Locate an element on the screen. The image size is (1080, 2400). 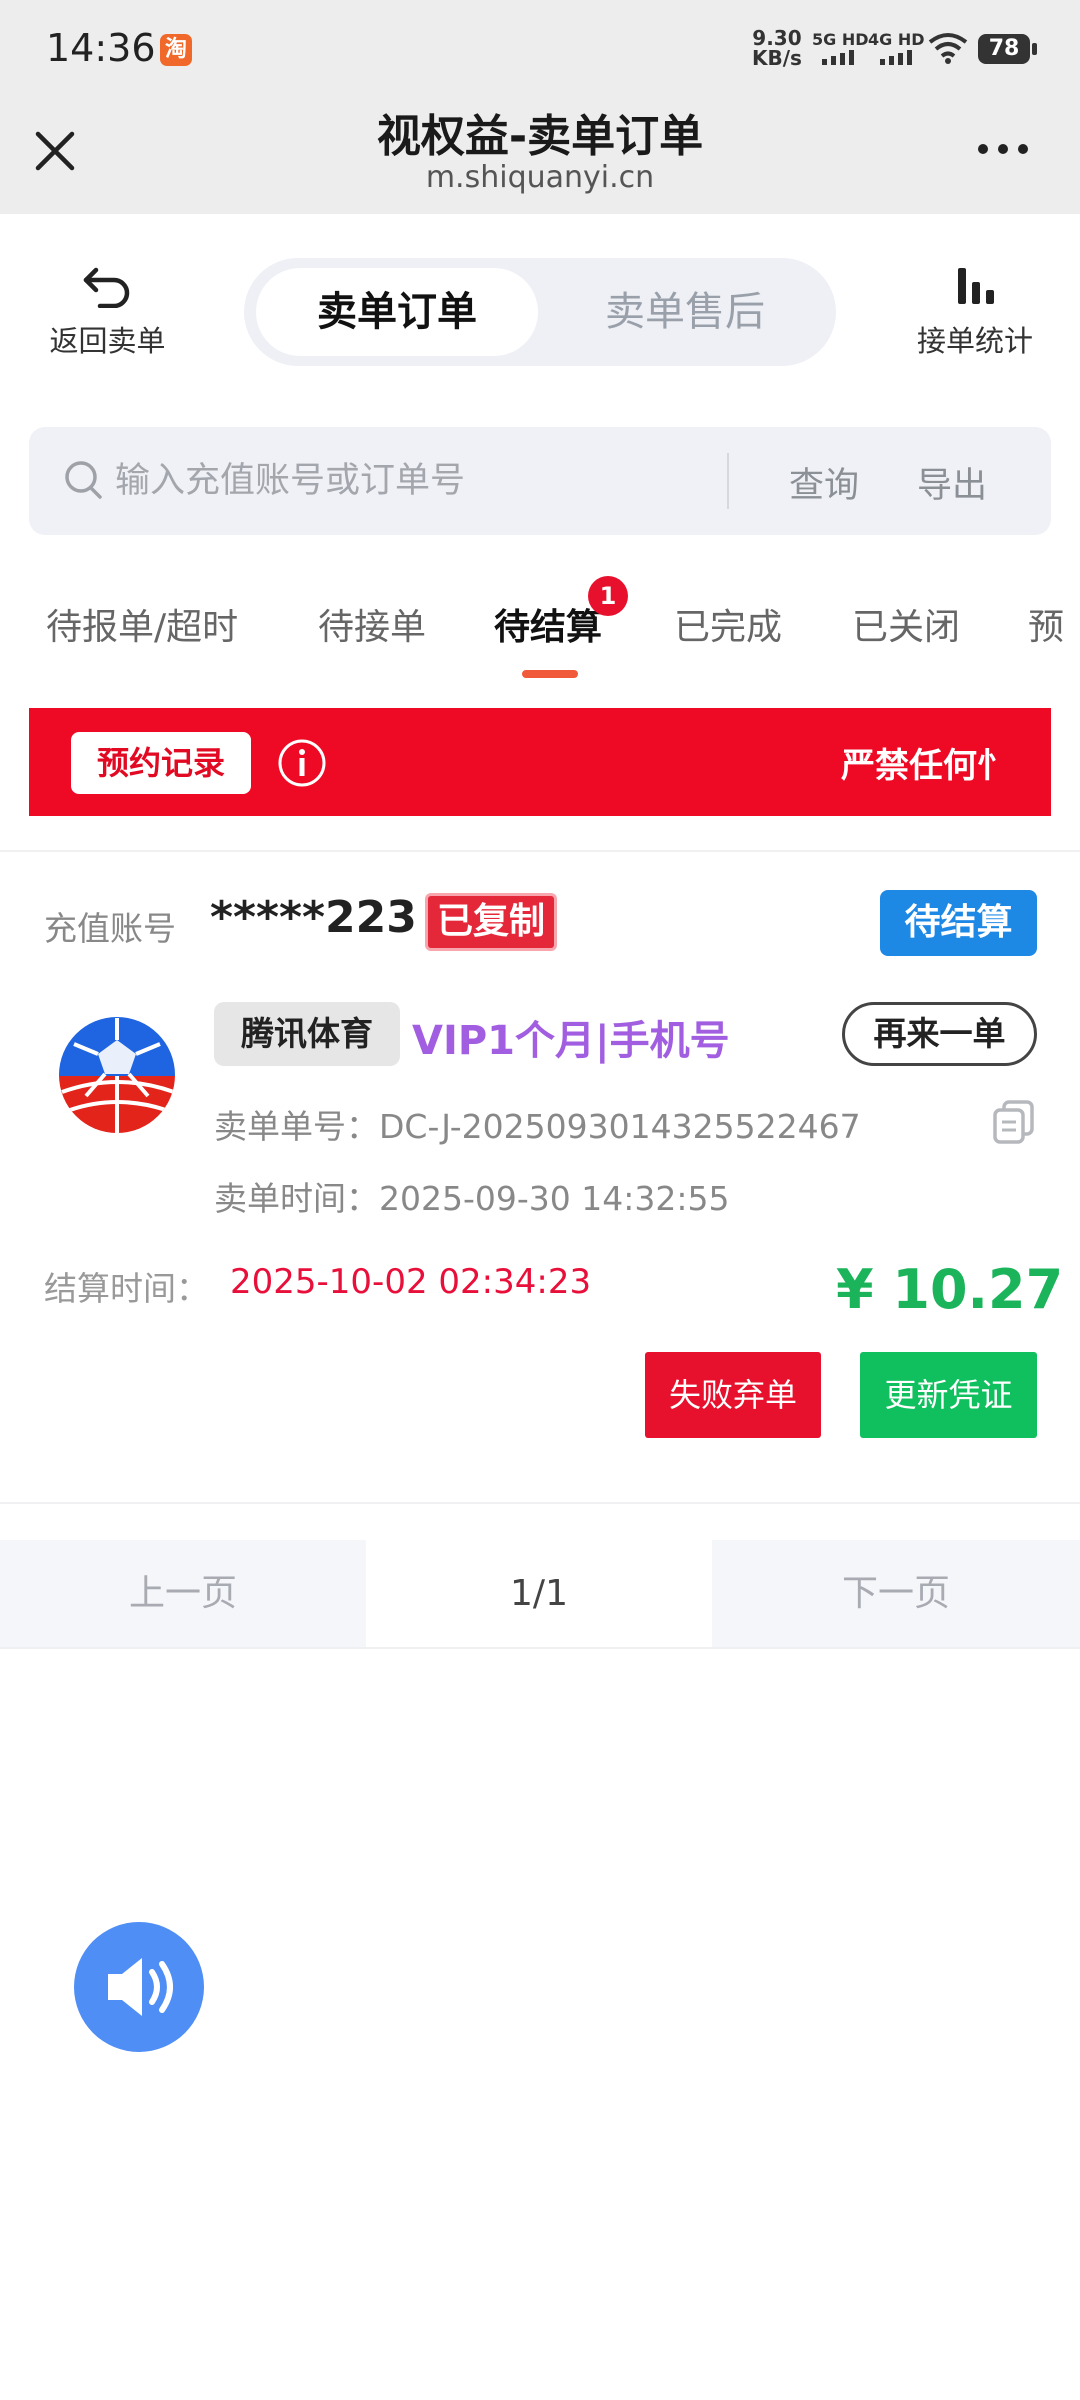
search-icon is located at coordinates (83, 480).